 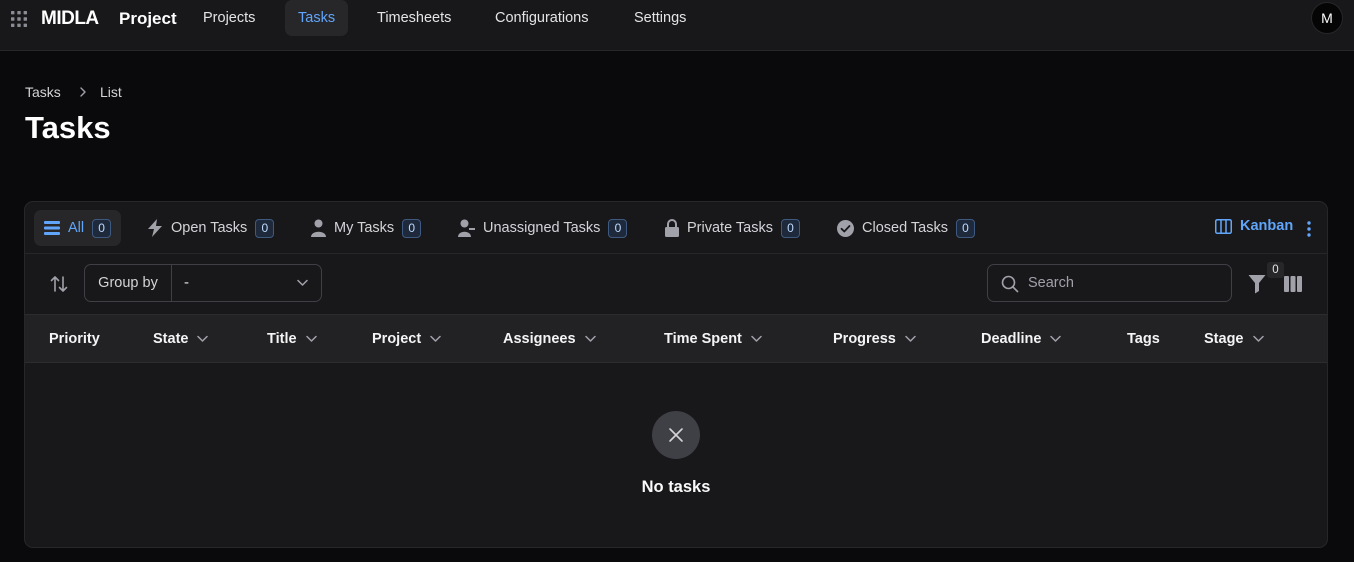 I want to click on column-assignees: Assignees, so click(x=549, y=338).